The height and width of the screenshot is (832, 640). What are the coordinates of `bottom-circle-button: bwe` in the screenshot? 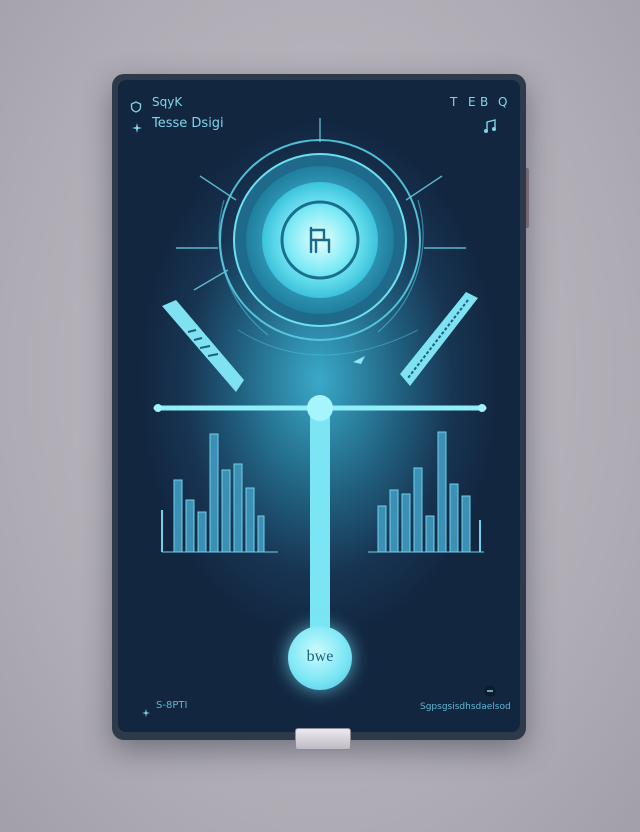 It's located at (320, 658).